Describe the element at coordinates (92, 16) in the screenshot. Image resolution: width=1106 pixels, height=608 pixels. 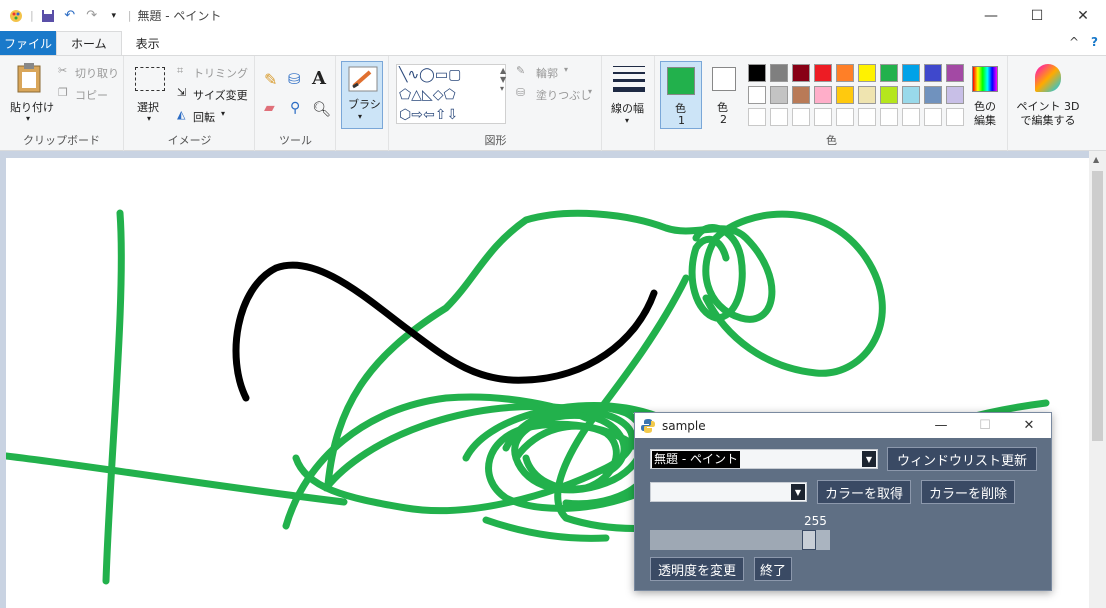
I see `redo-icon: ↷` at that location.